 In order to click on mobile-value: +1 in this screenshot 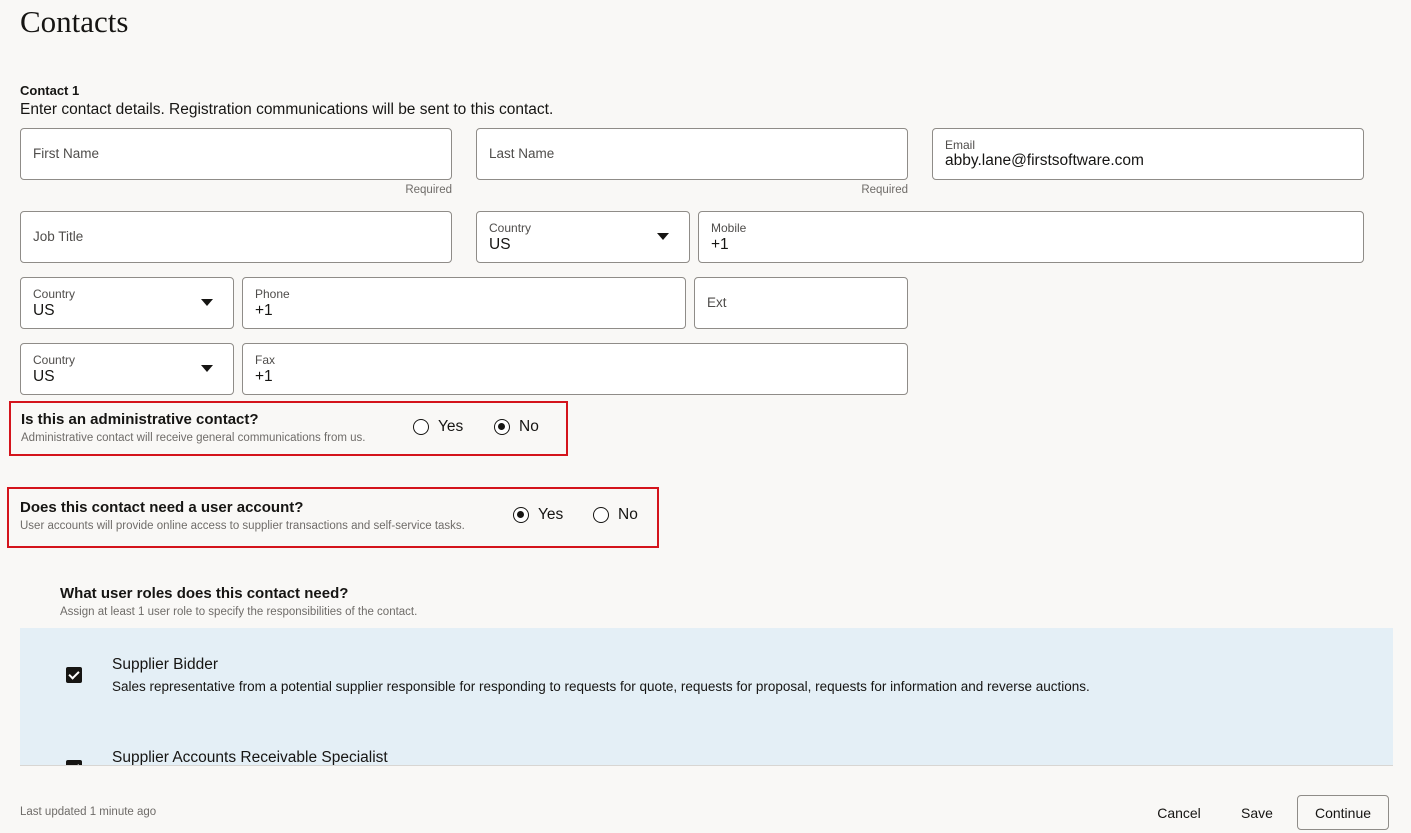, I will do `click(720, 244)`.